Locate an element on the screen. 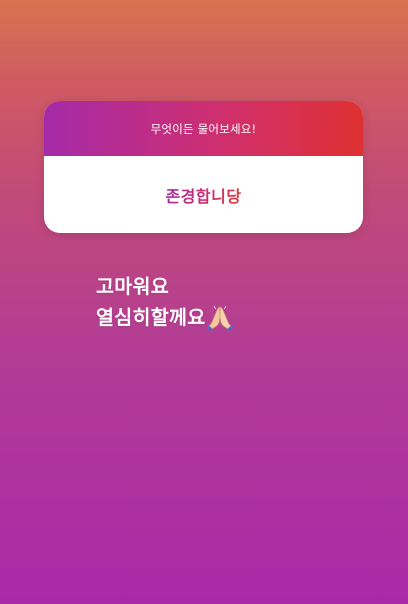 The height and width of the screenshot is (604, 408). question-sticker-body: 존경합니당 is located at coordinates (203, 194).